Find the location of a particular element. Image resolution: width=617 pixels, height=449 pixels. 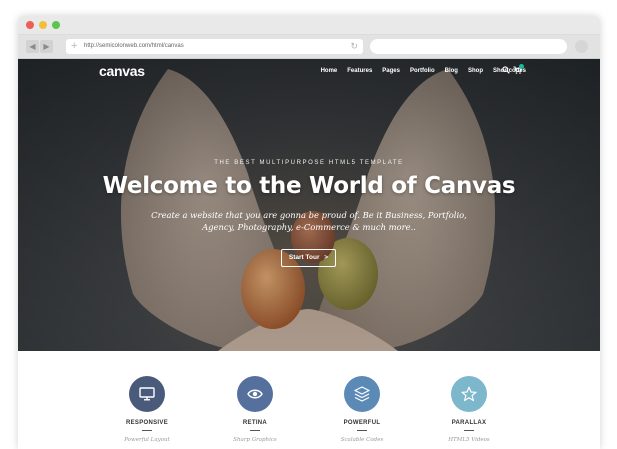

title-bar is located at coordinates (309, 25).